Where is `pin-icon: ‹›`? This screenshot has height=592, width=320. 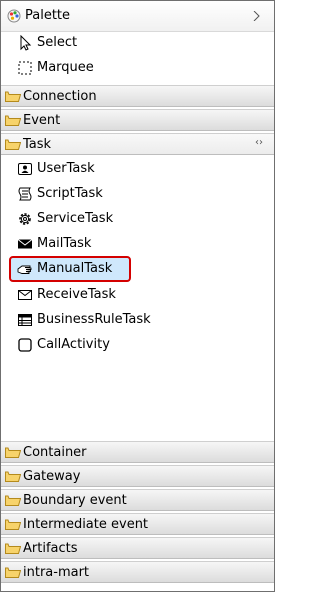
pin-icon: ‹› is located at coordinates (259, 142).